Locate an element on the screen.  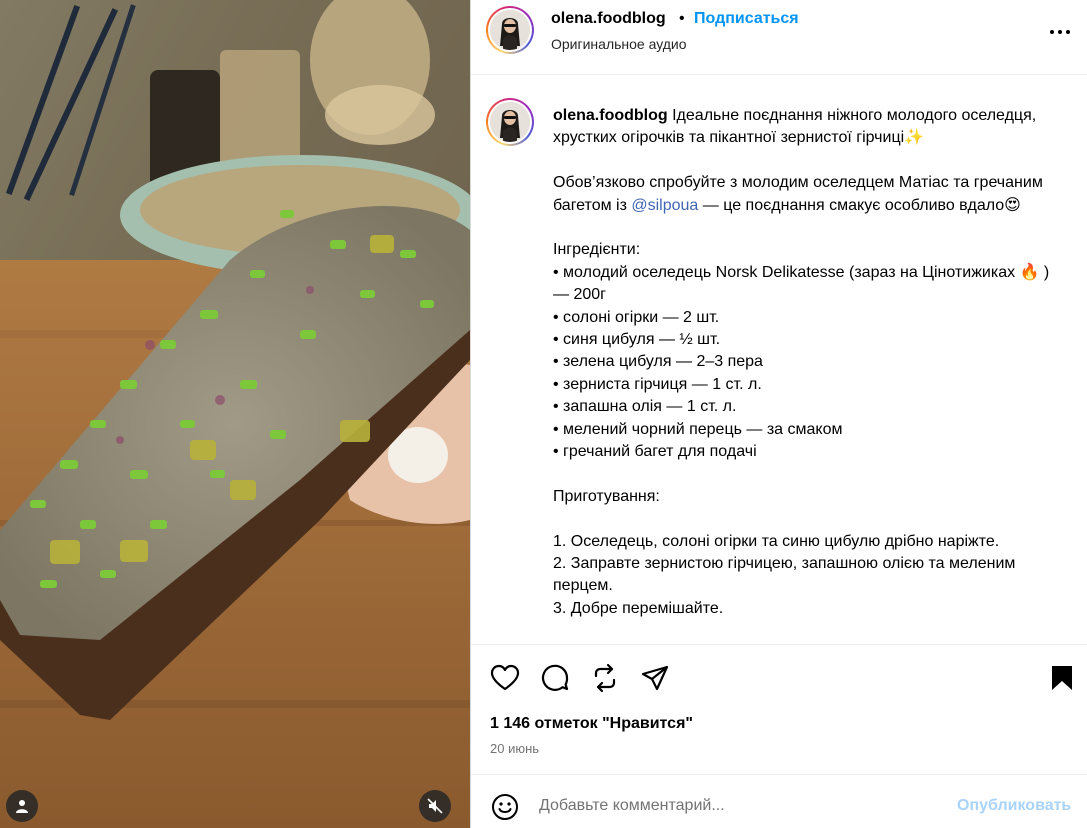
audio-muted-icon is located at coordinates (435, 806).